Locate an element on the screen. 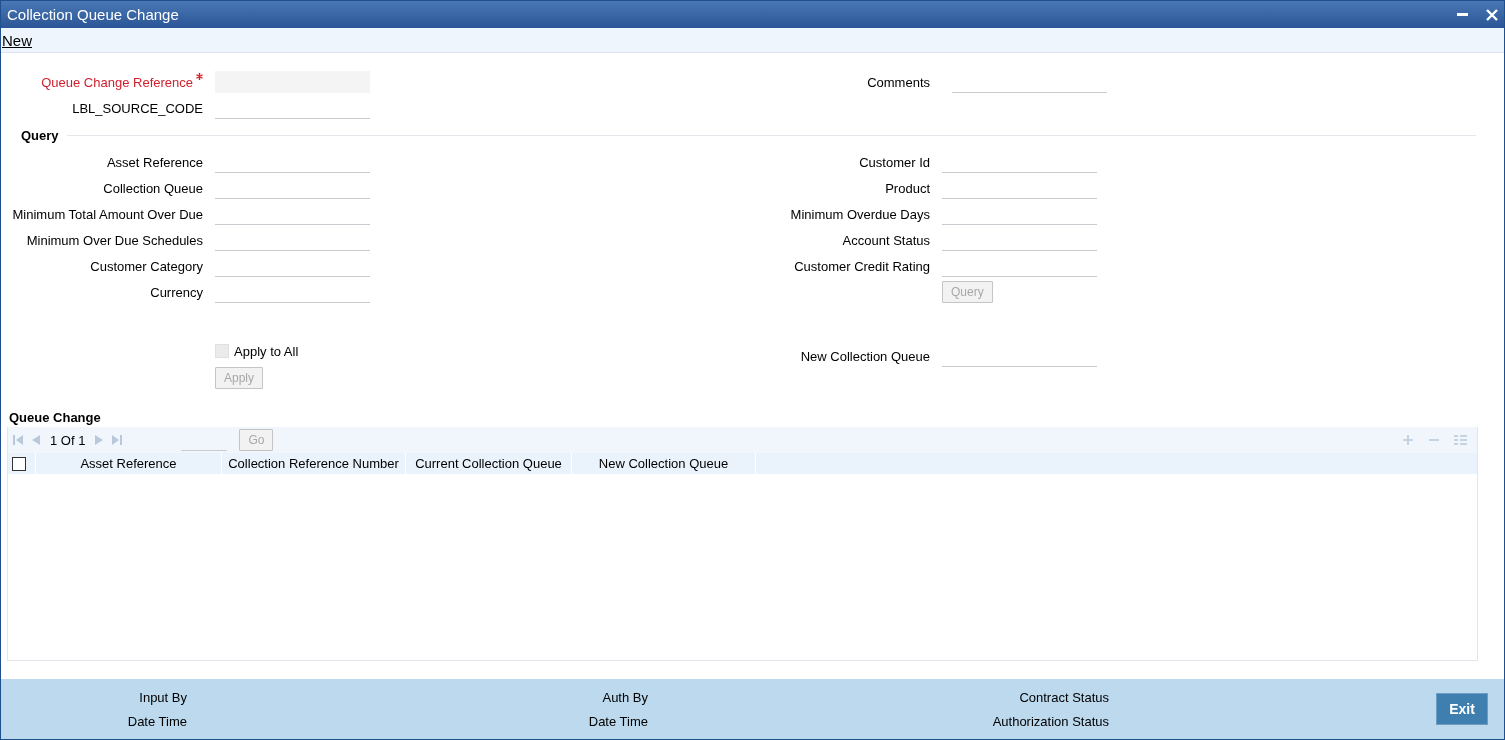 The height and width of the screenshot is (740, 1505). field-label: Asset Reference is located at coordinates (154, 162).